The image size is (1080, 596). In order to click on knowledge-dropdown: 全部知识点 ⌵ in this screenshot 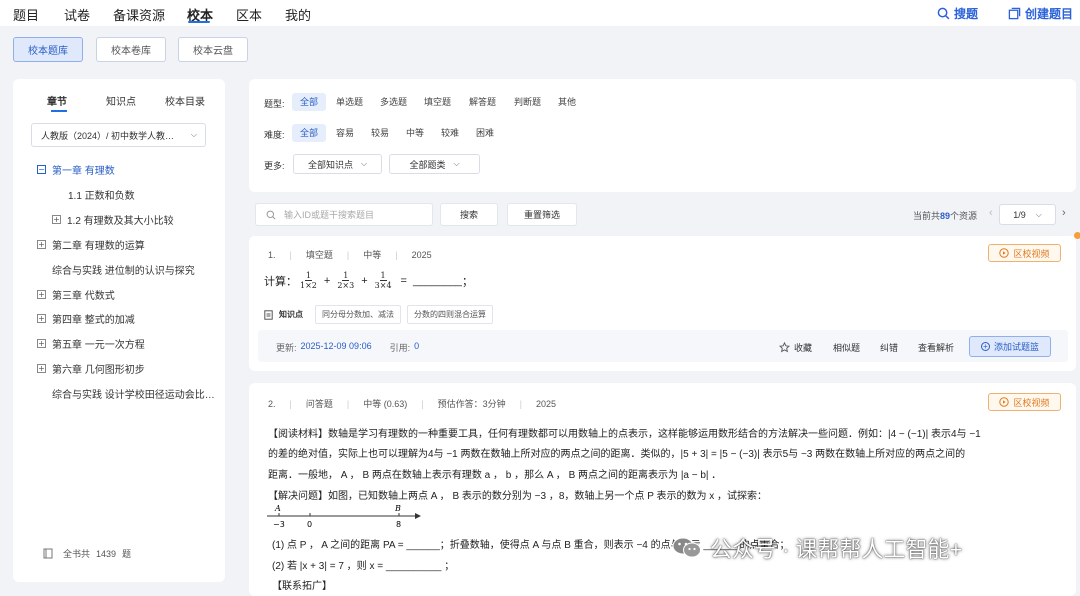, I will do `click(337, 164)`.